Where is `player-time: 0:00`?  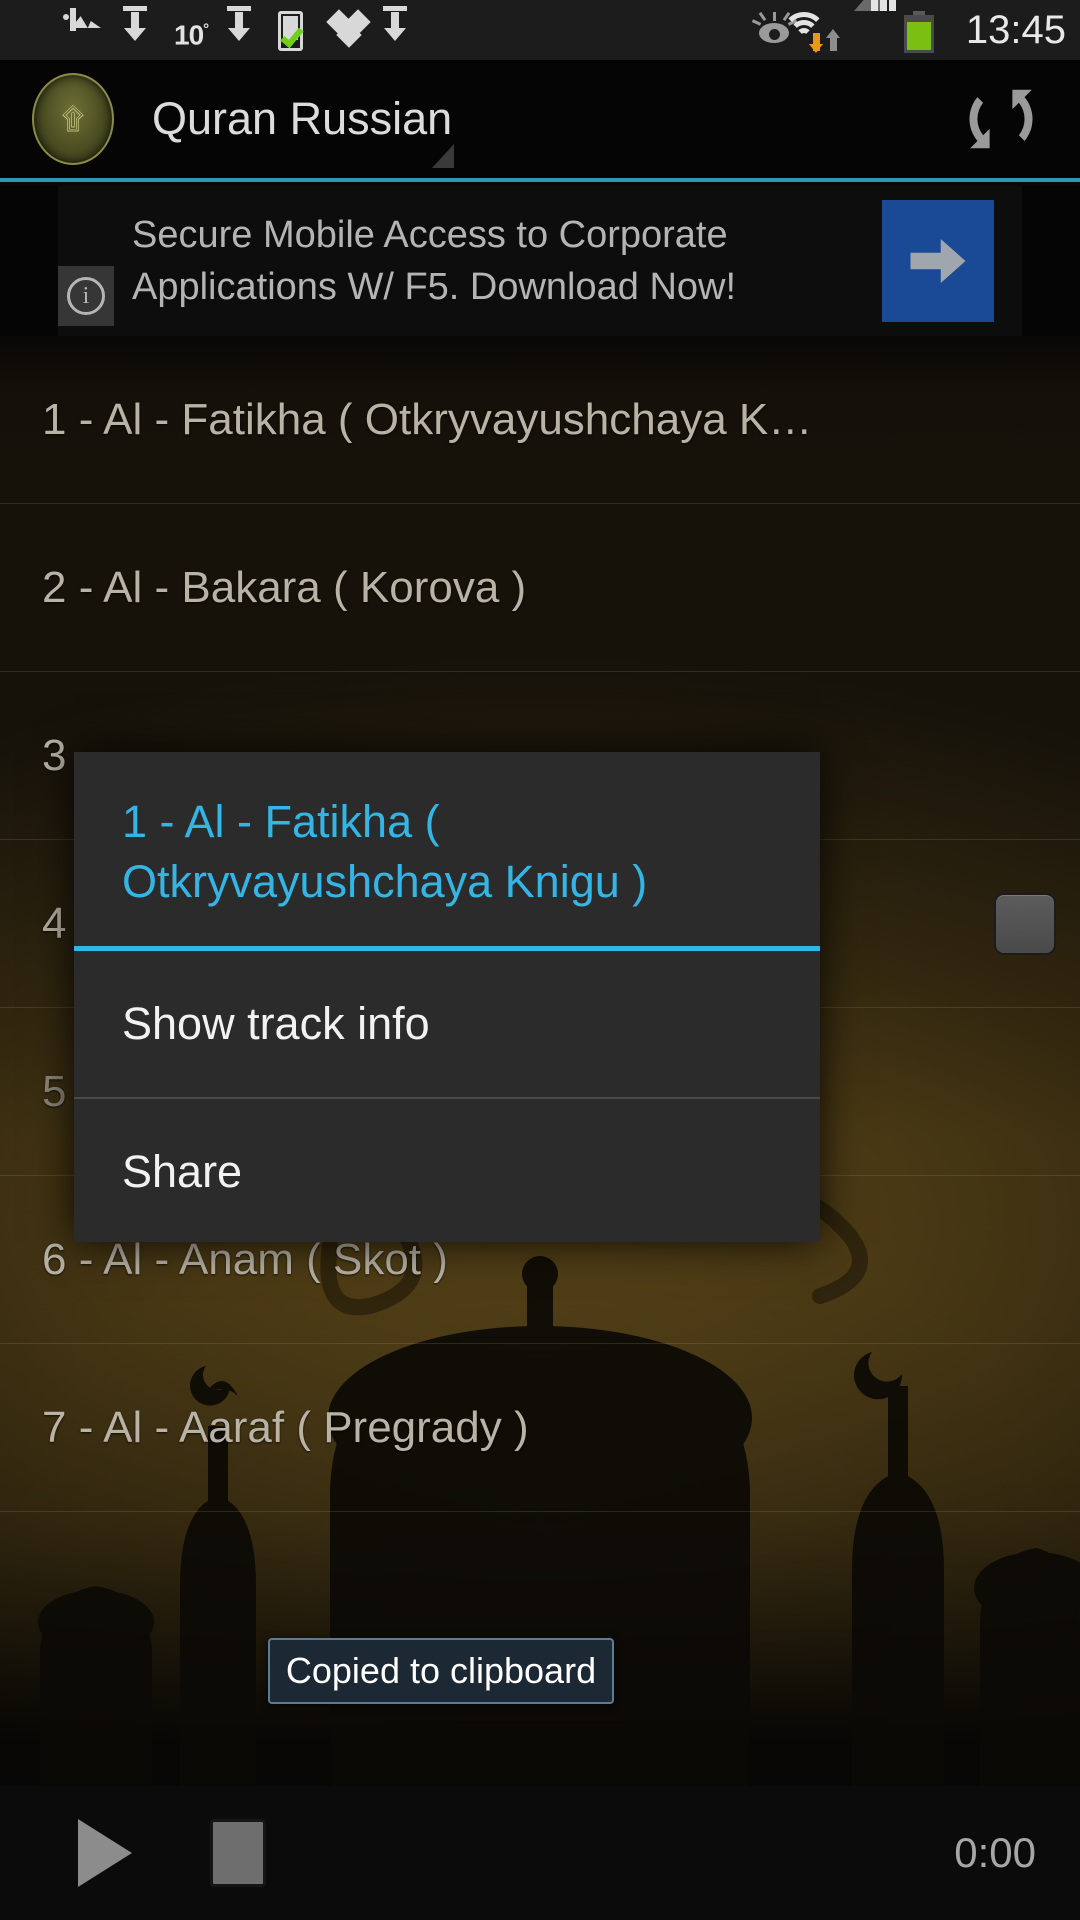 player-time: 0:00 is located at coordinates (995, 1852).